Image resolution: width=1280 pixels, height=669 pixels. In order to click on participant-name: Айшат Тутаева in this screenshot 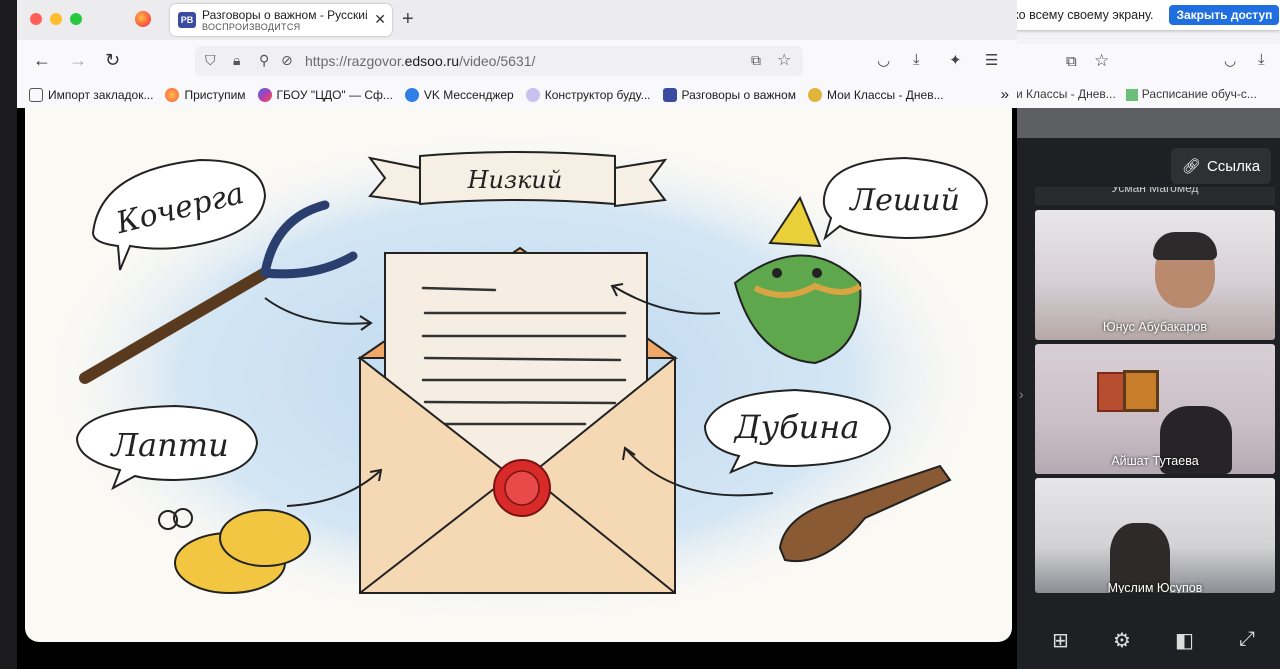, I will do `click(1155, 461)`.